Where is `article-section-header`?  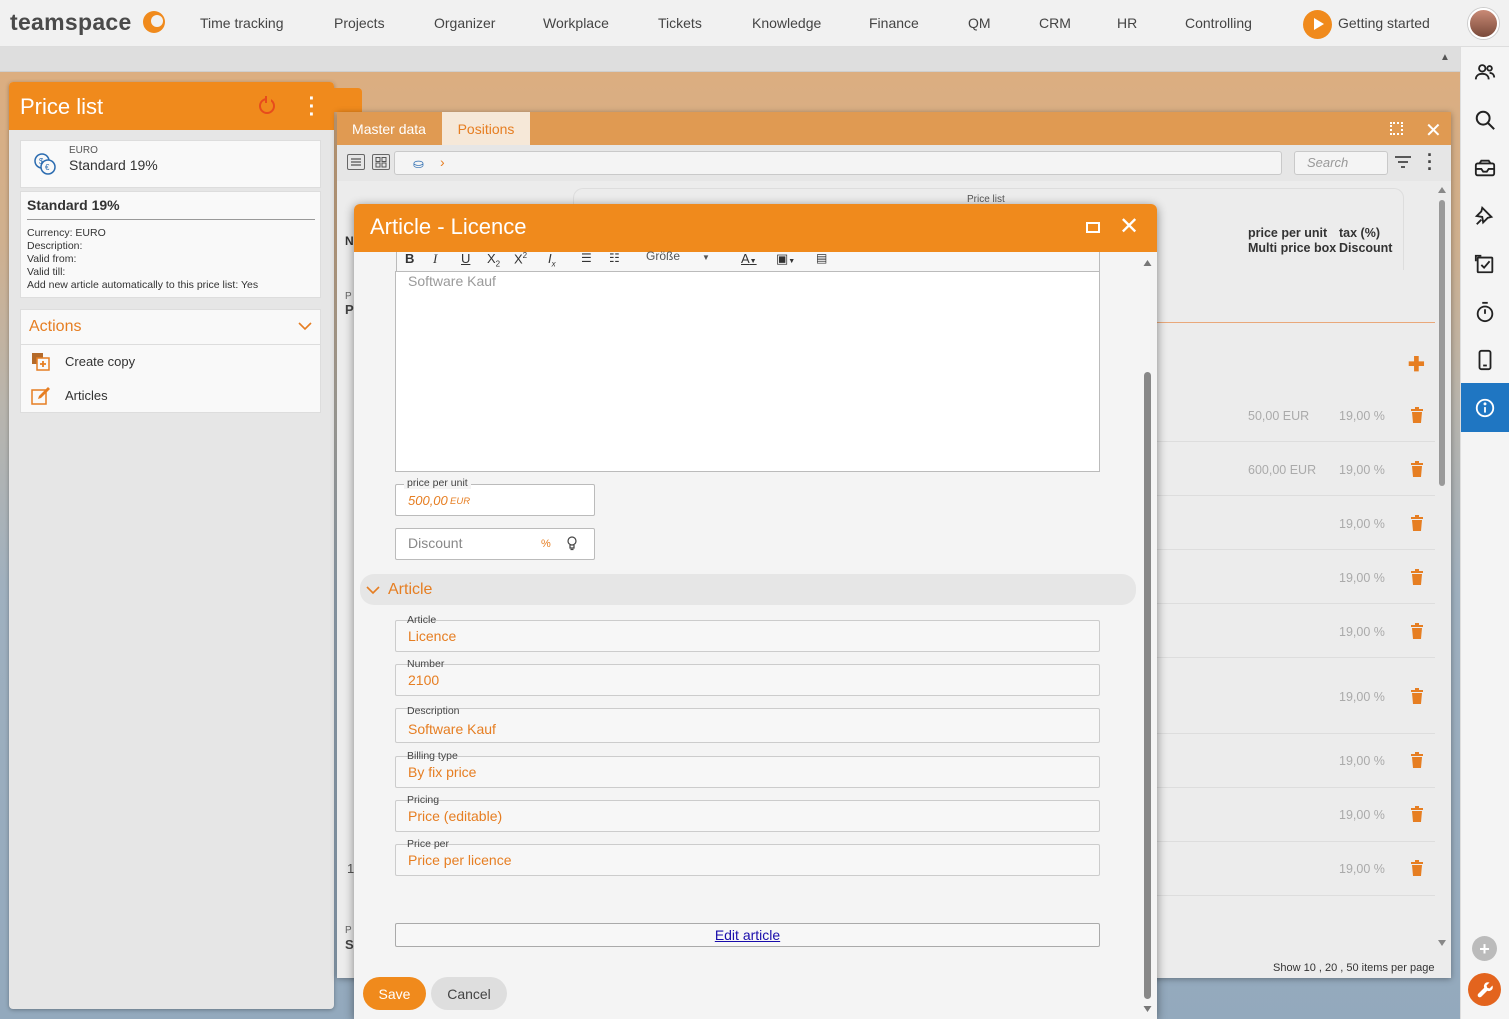 article-section-header is located at coordinates (748, 589).